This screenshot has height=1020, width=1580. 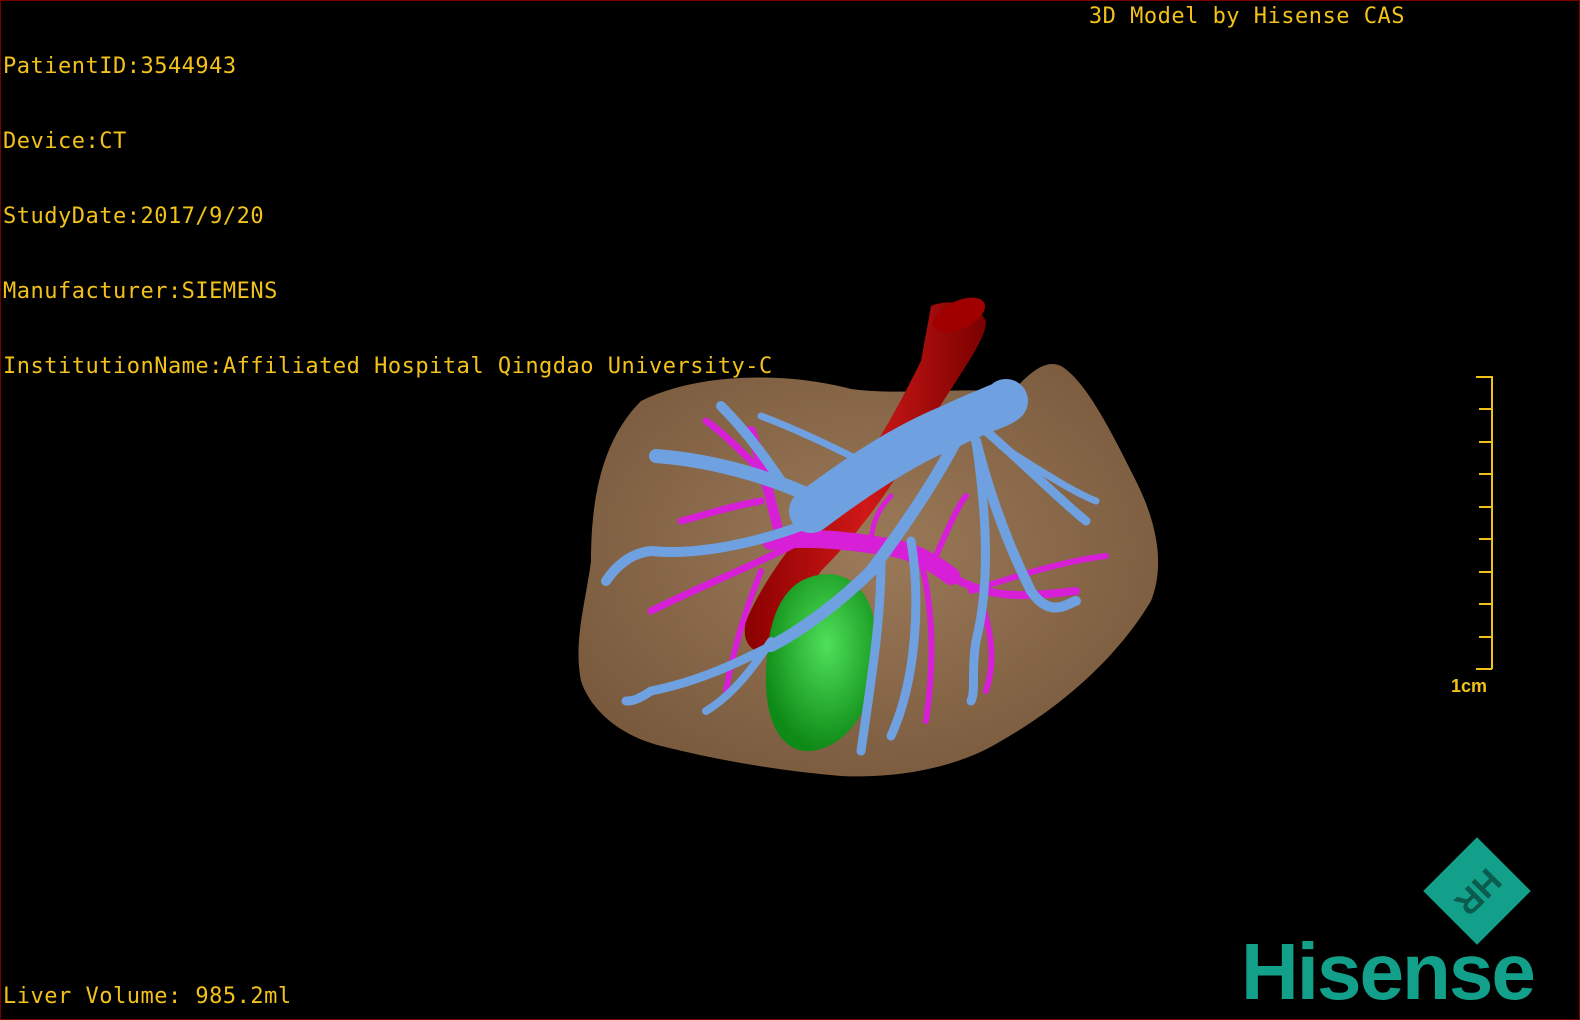 What do you see at coordinates (1484, 523) in the screenshot?
I see `scale-bar` at bounding box center [1484, 523].